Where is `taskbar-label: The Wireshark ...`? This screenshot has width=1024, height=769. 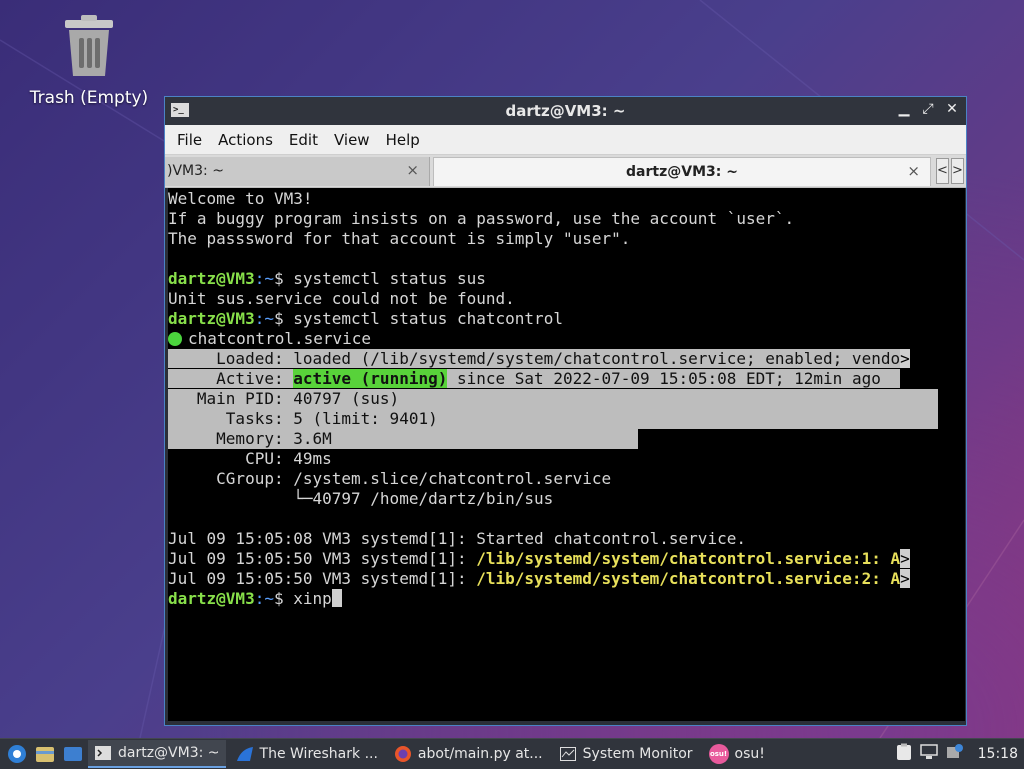
taskbar-label: The Wireshark ... is located at coordinates (318, 754).